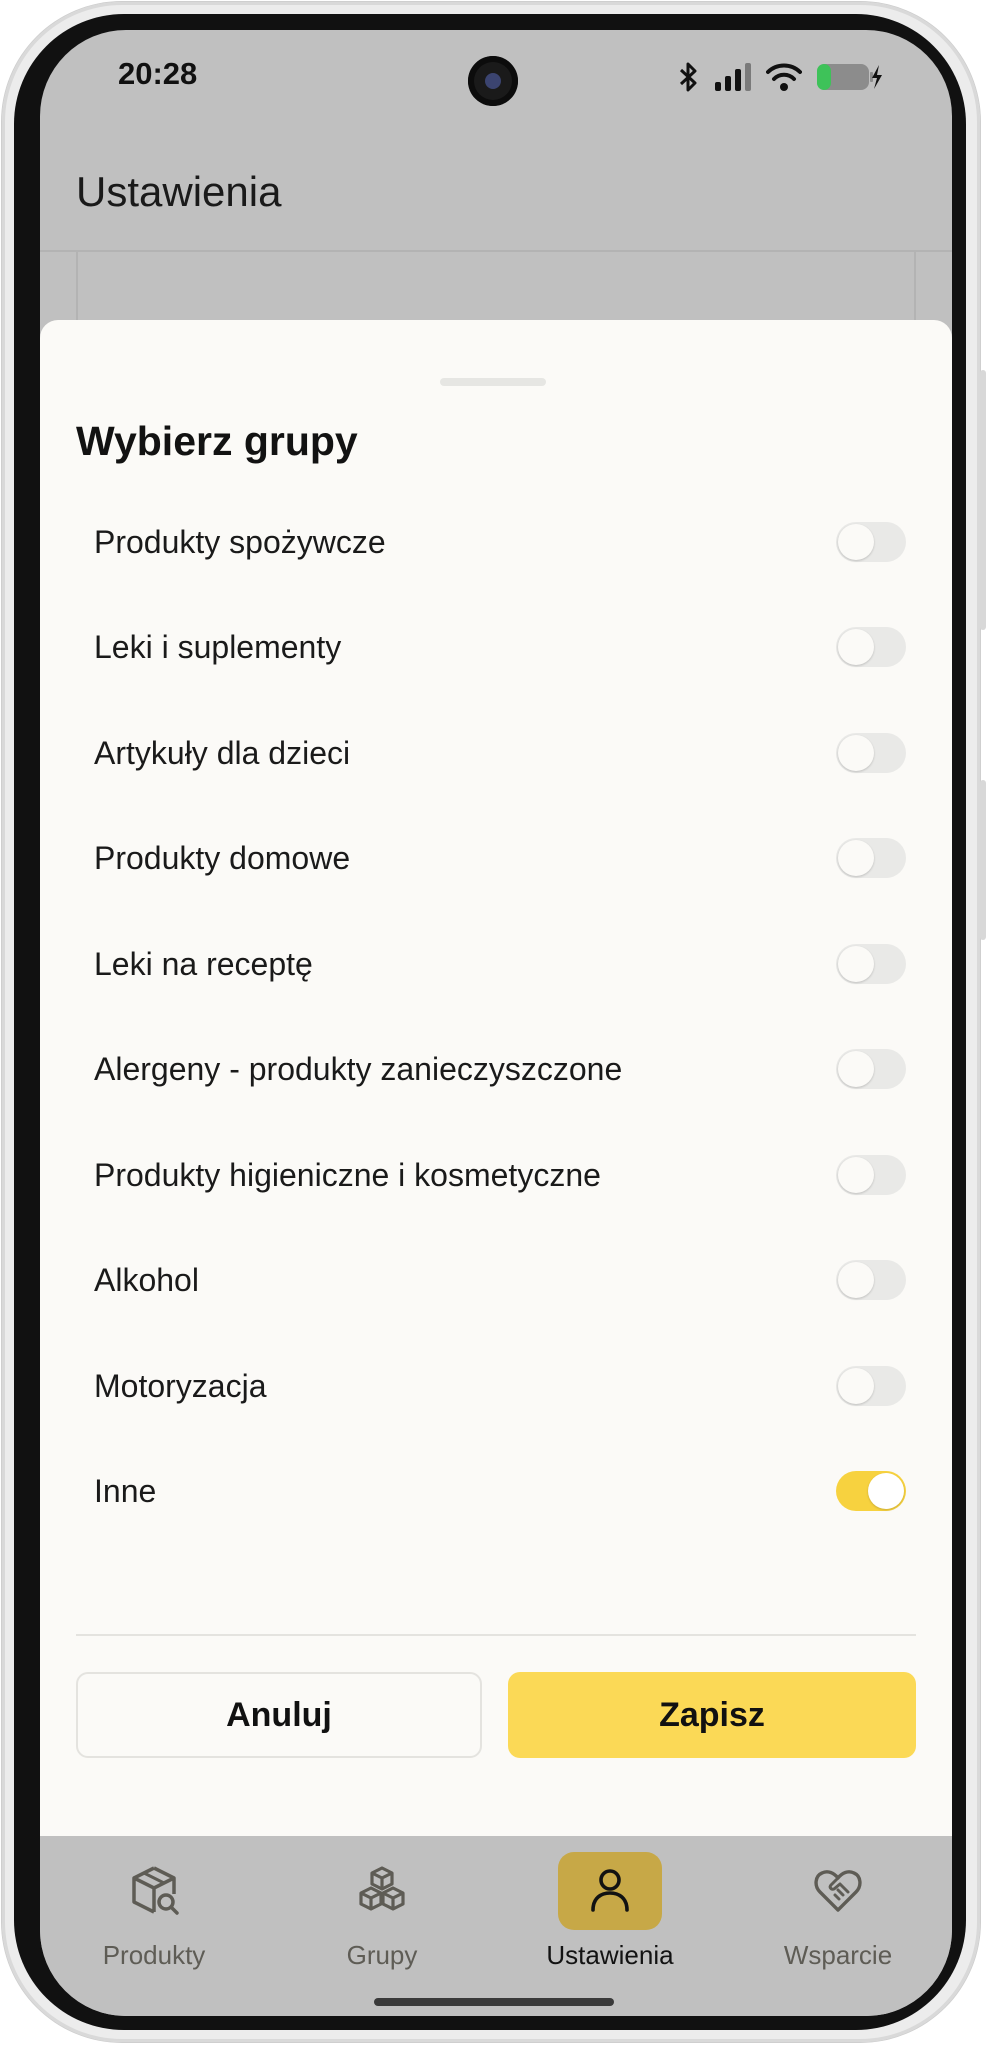 This screenshot has width=995, height=2048. Describe the element at coordinates (503, 647) in the screenshot. I see `group-row-supplements: Leki i suplementy` at that location.